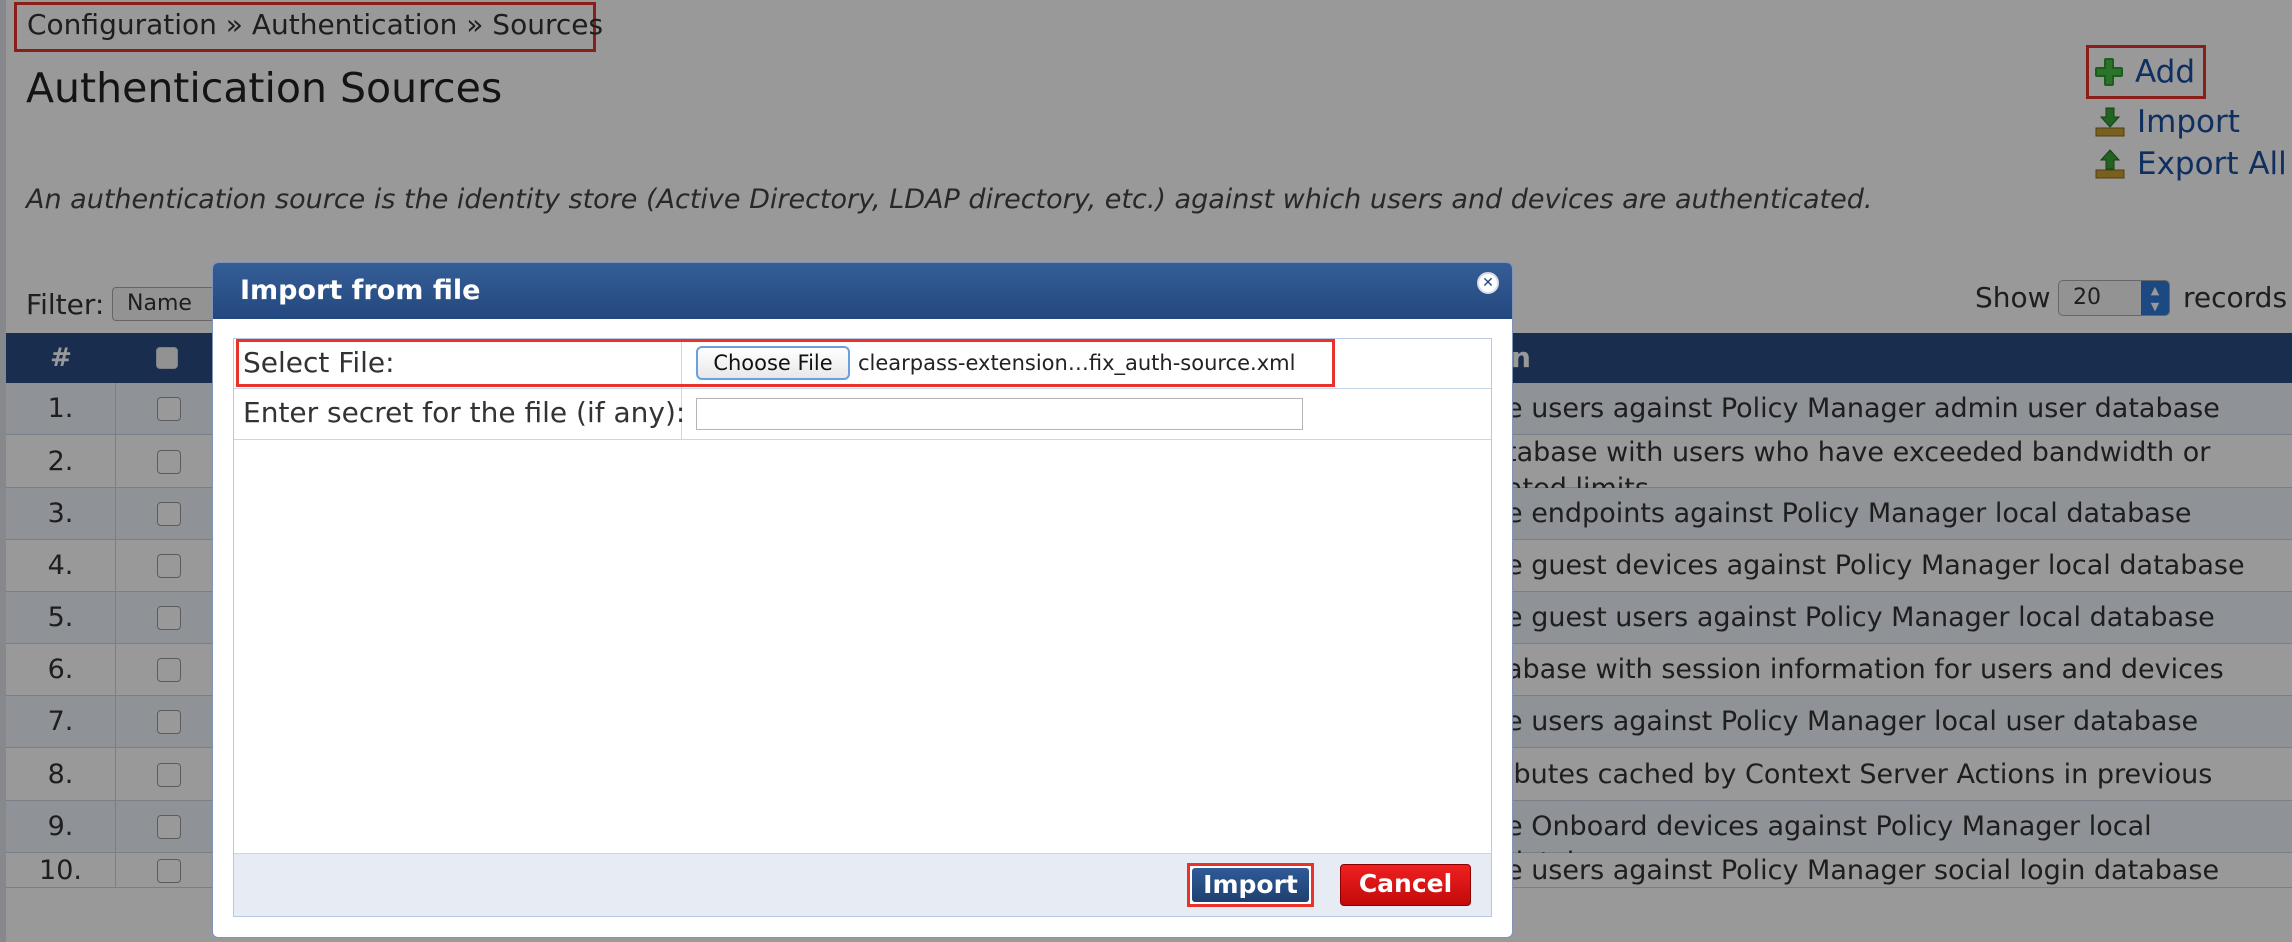 This screenshot has height=942, width=2292. I want to click on import-button-label: Import, so click(1250, 885).